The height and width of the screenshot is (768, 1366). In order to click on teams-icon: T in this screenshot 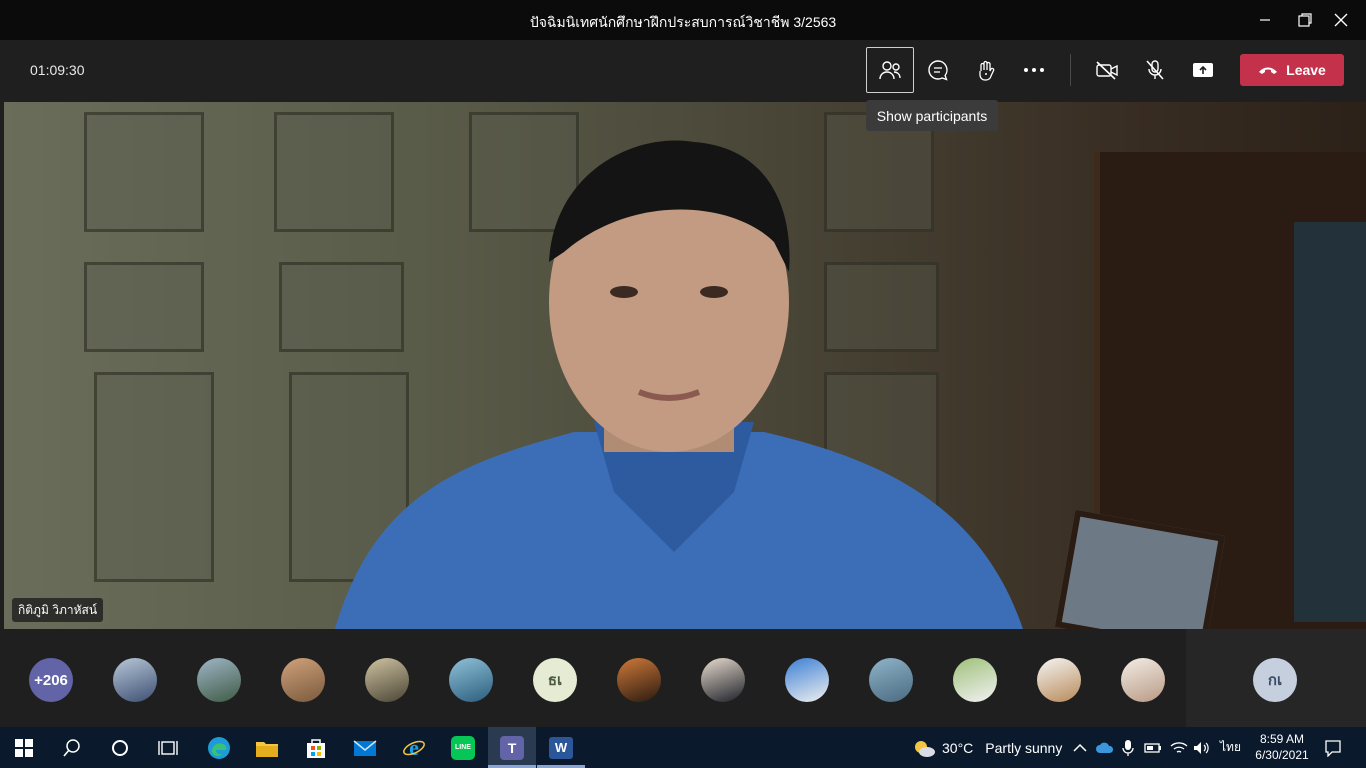, I will do `click(512, 747)`.